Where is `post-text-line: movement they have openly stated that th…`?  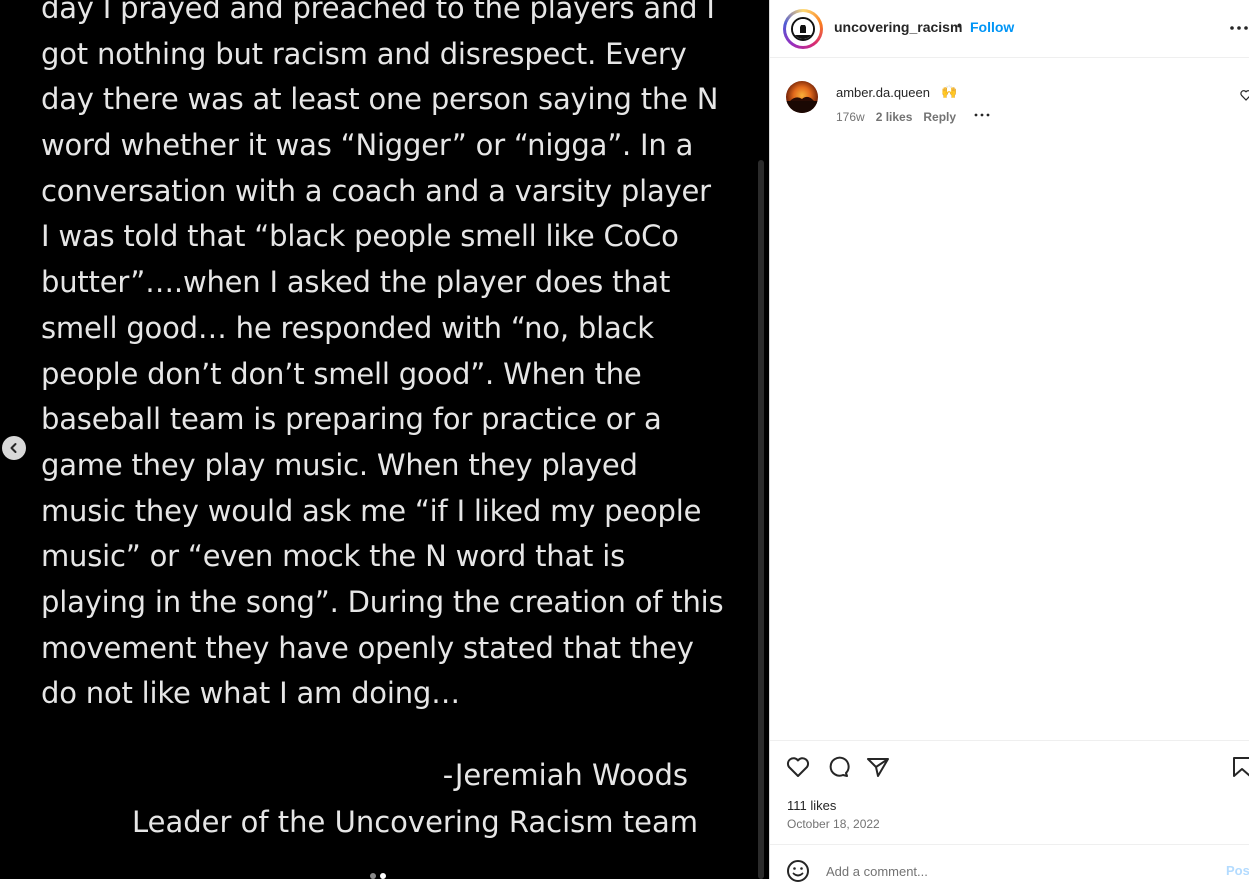 post-text-line: movement they have openly stated that th… is located at coordinates (367, 647).